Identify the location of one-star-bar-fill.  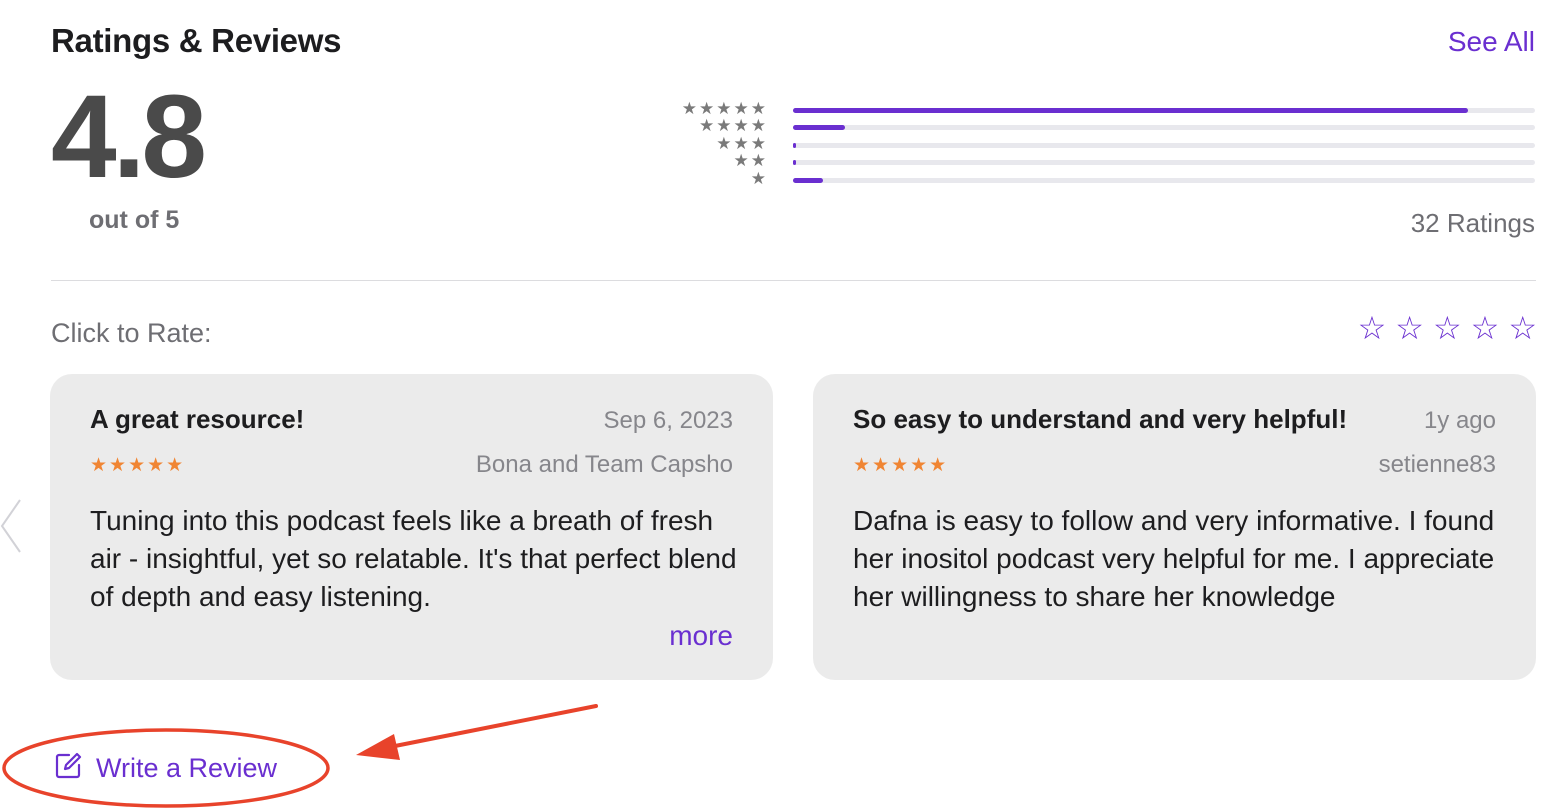
(808, 180).